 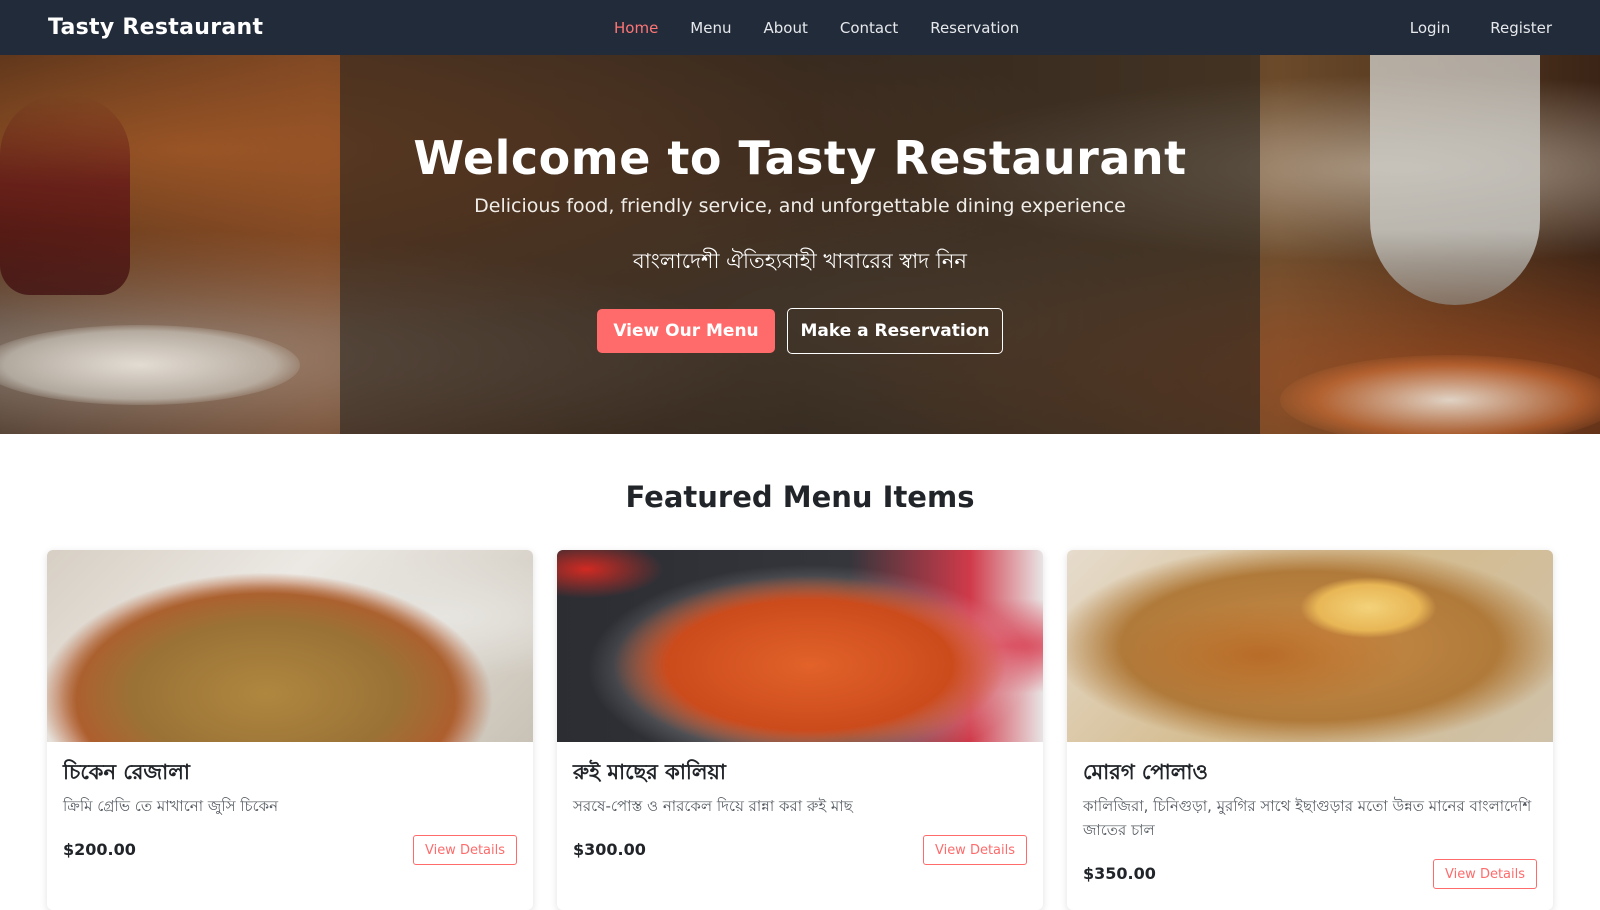 I want to click on nav-link-reservation: Reservation, so click(x=974, y=28).